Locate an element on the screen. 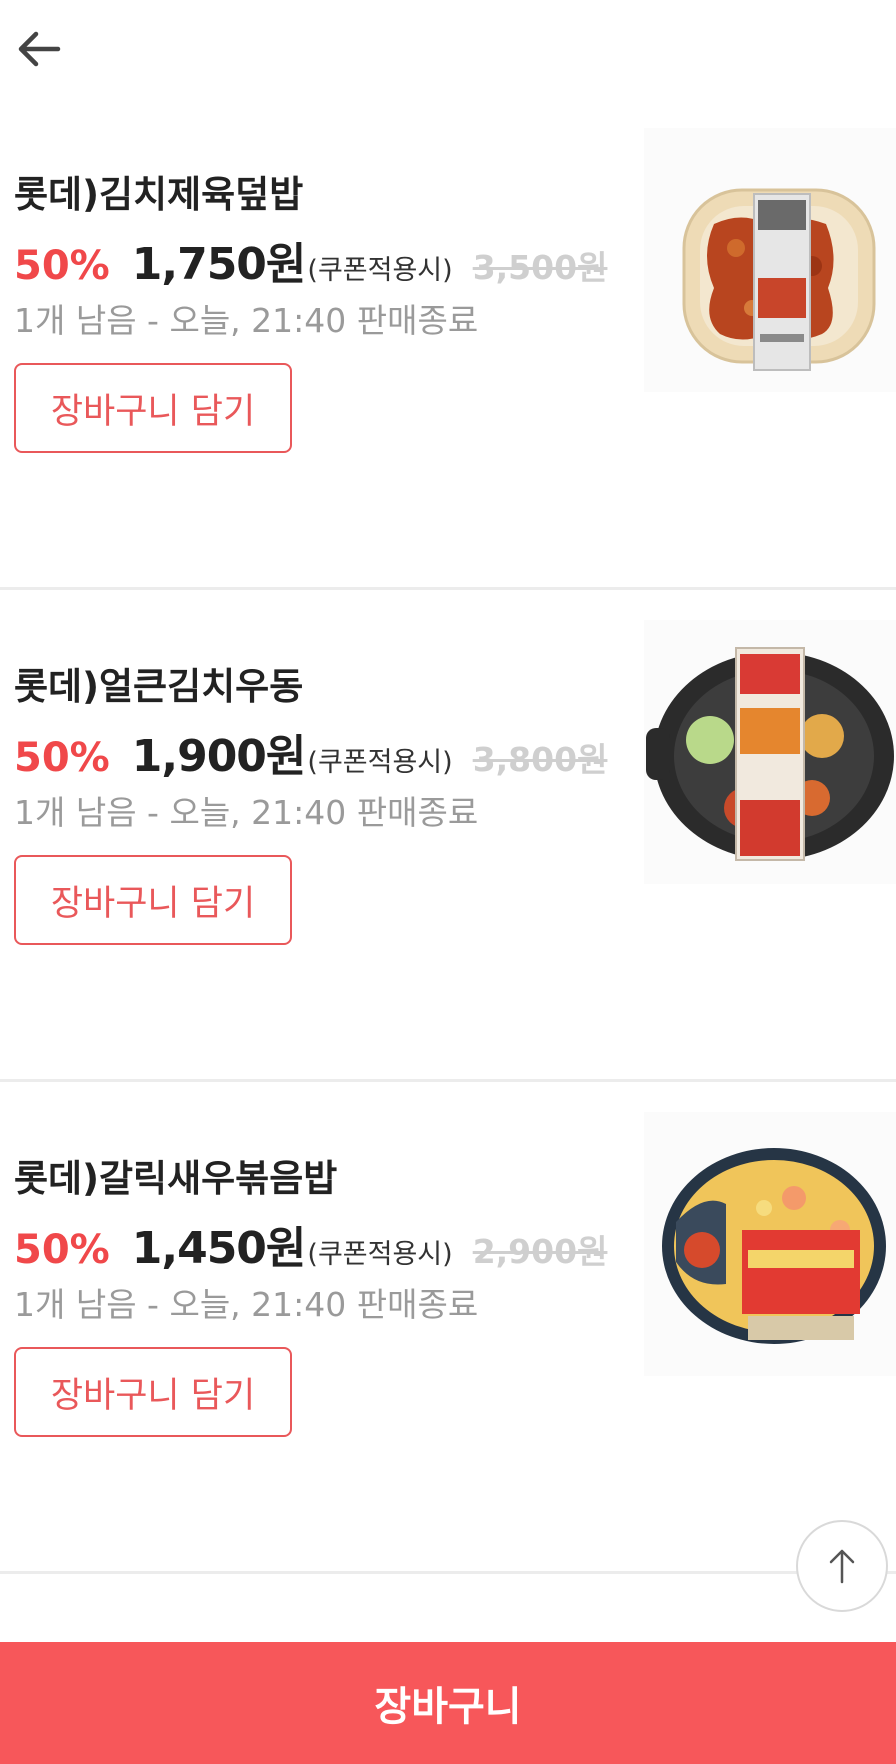  kimchi-pork-rice-bowl-image is located at coordinates (770, 260).